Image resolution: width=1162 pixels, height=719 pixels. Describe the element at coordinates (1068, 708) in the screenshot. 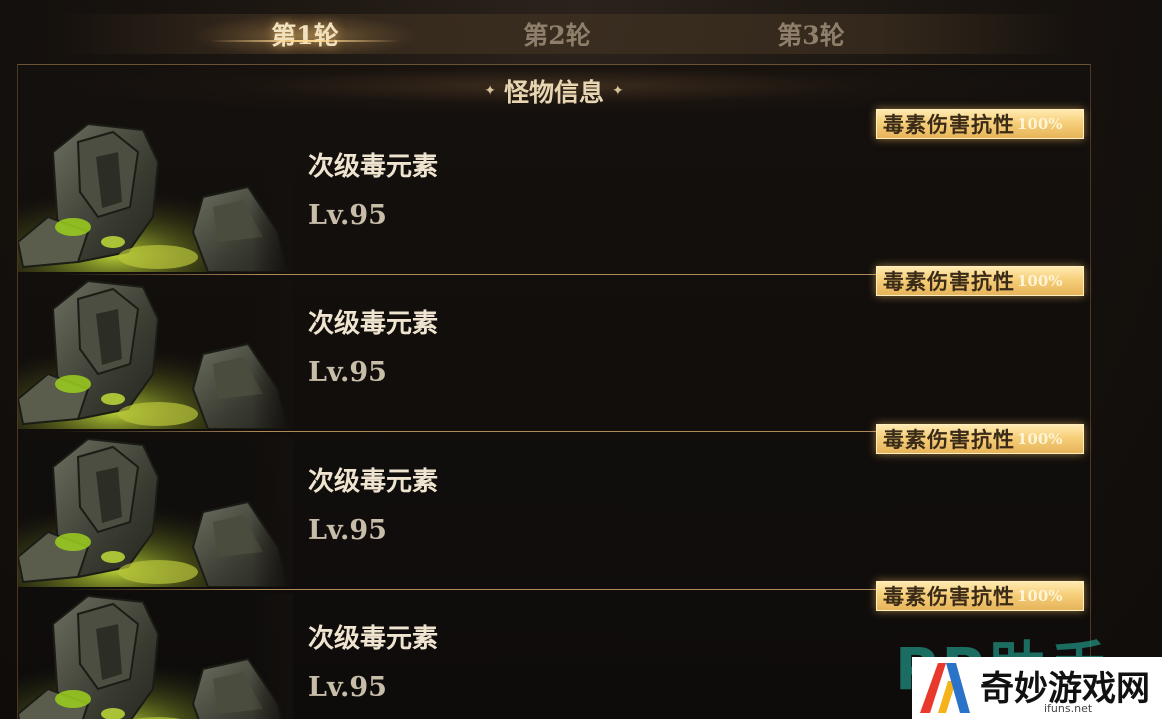

I see `site-url: ifuns.net` at that location.